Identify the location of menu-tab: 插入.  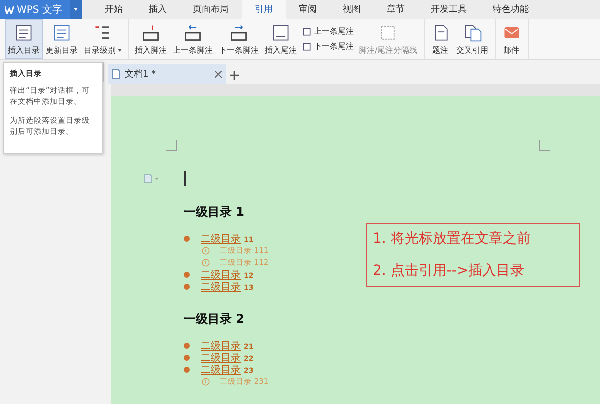
(158, 9).